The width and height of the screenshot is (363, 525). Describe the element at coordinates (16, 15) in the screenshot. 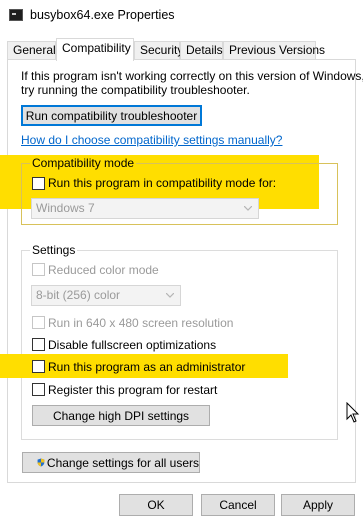

I see `console-app-icon` at that location.